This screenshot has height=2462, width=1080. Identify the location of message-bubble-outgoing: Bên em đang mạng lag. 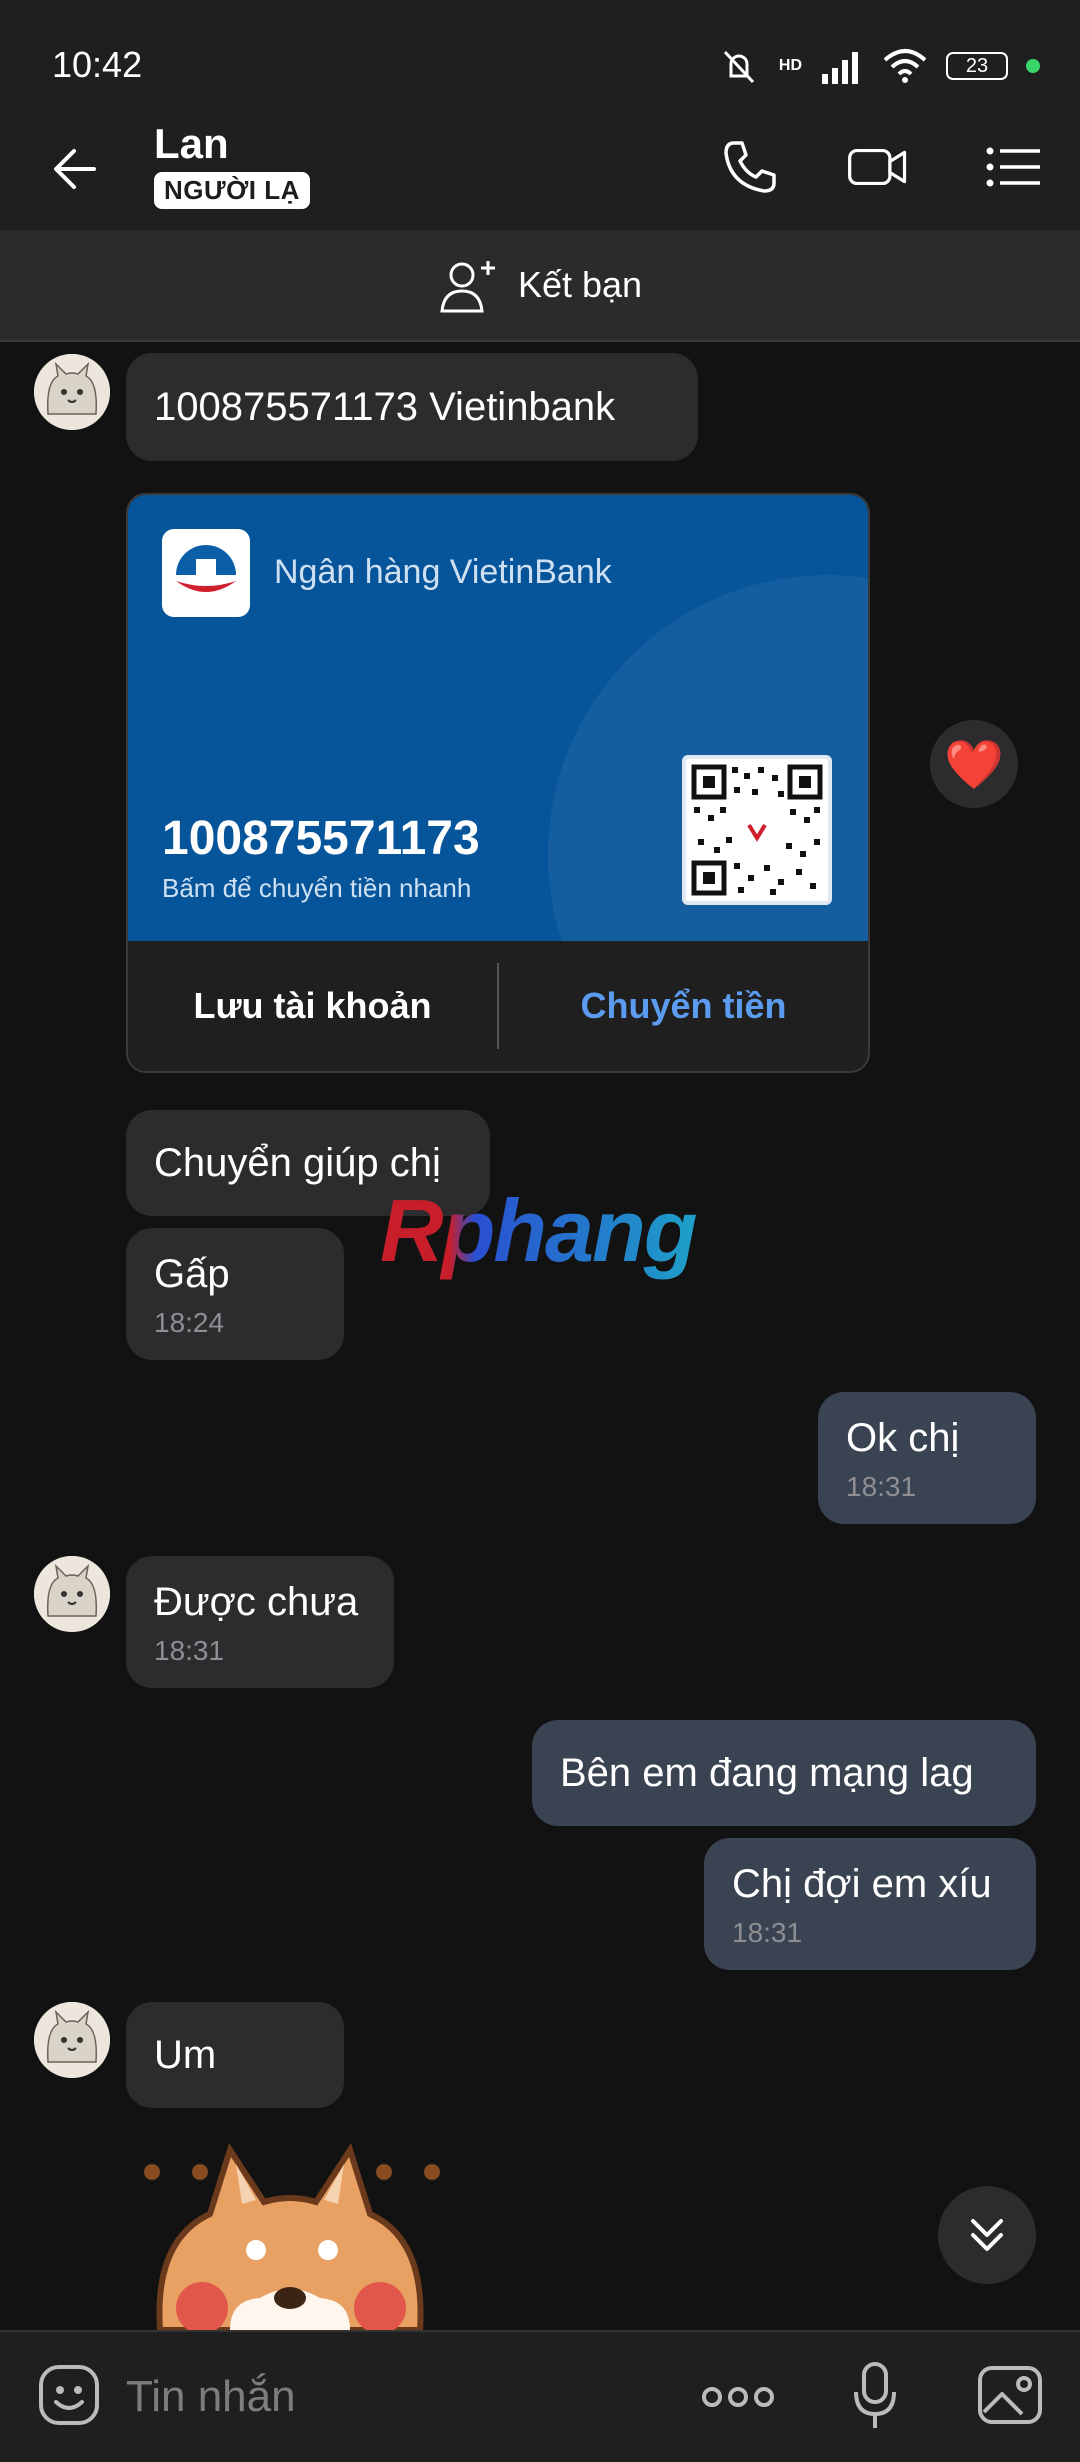
(784, 1773).